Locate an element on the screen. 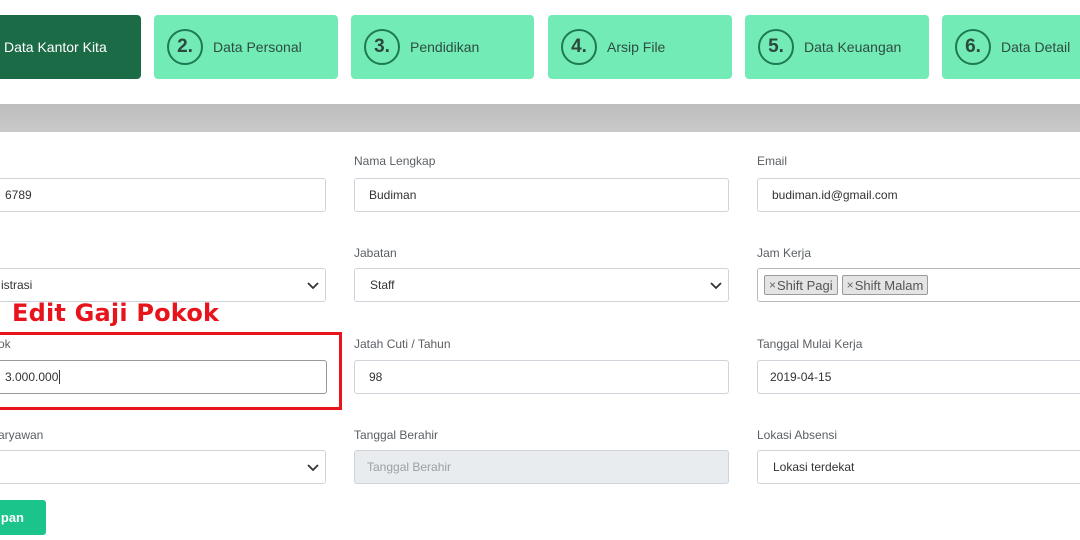 Image resolution: width=1080 pixels, height=540 pixels. step-label-5: Data Keuangan is located at coordinates (853, 47).